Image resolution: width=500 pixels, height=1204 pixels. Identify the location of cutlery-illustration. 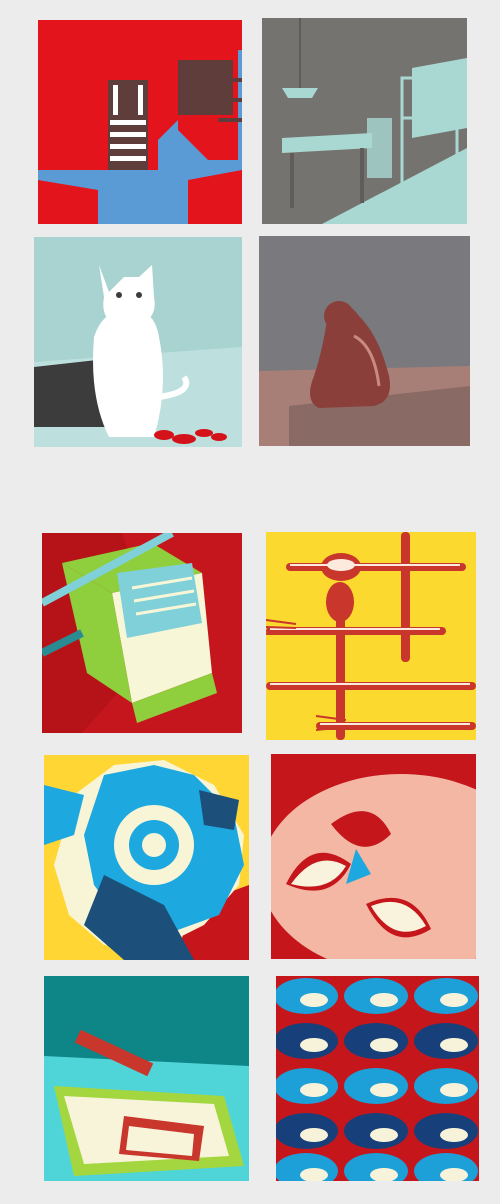
(371, 636).